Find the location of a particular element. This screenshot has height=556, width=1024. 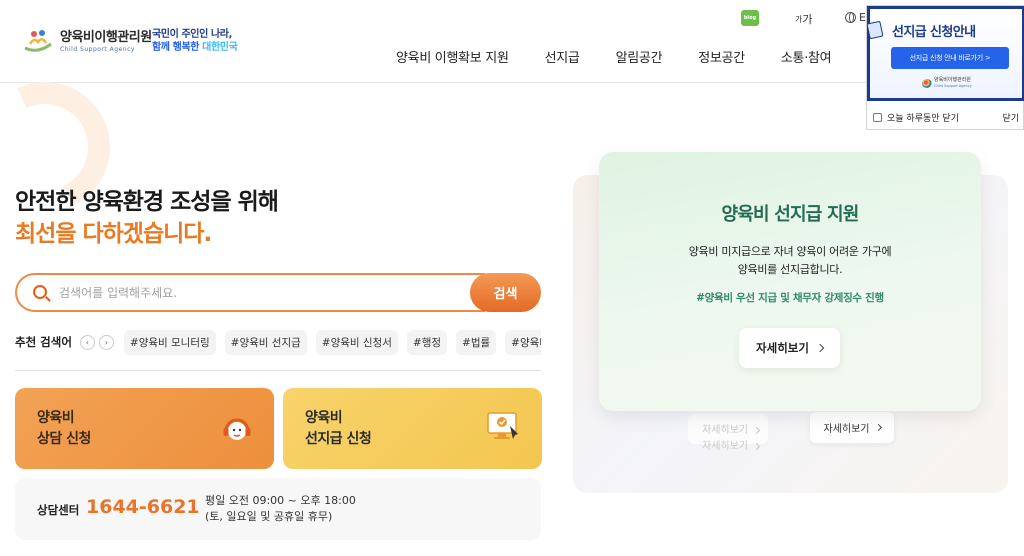

search-box is located at coordinates (250, 292).